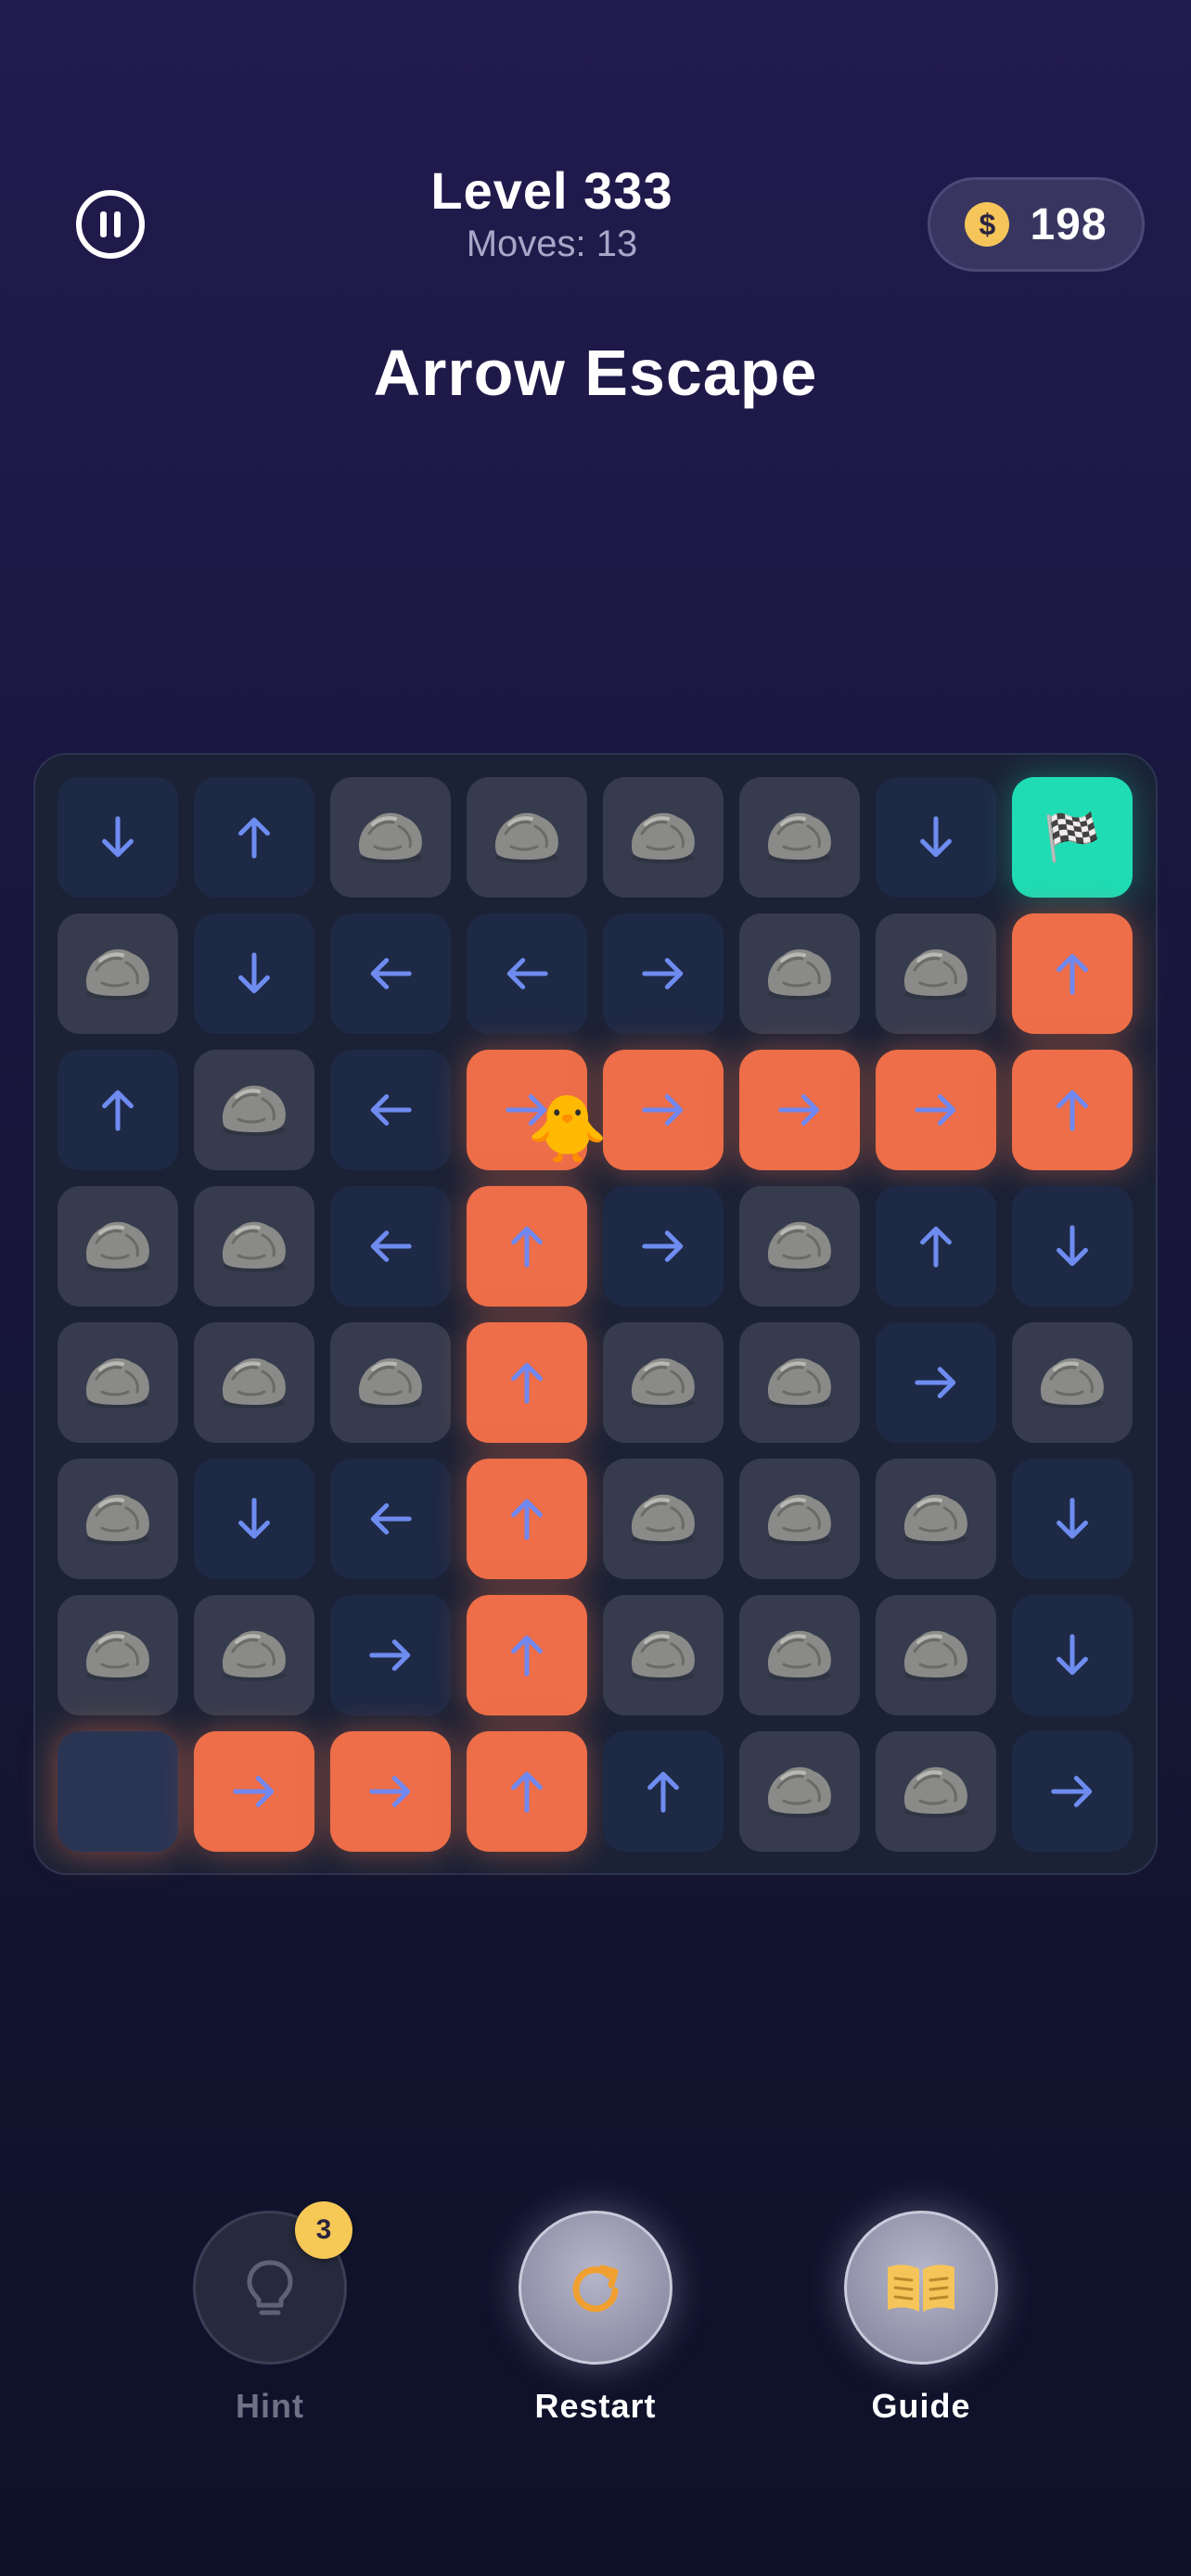 The image size is (1191, 2576). I want to click on goal-cell: 🏁, so click(1073, 837).